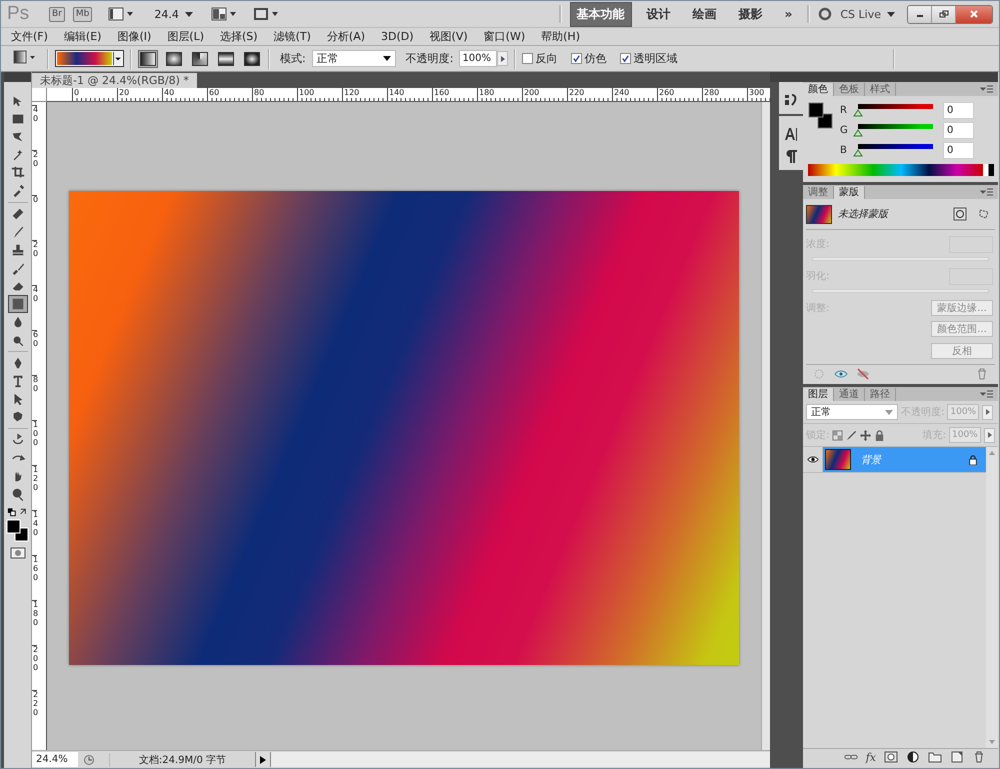  Describe the element at coordinates (55, 759) in the screenshot. I see `zoom-field: 24.4%` at that location.